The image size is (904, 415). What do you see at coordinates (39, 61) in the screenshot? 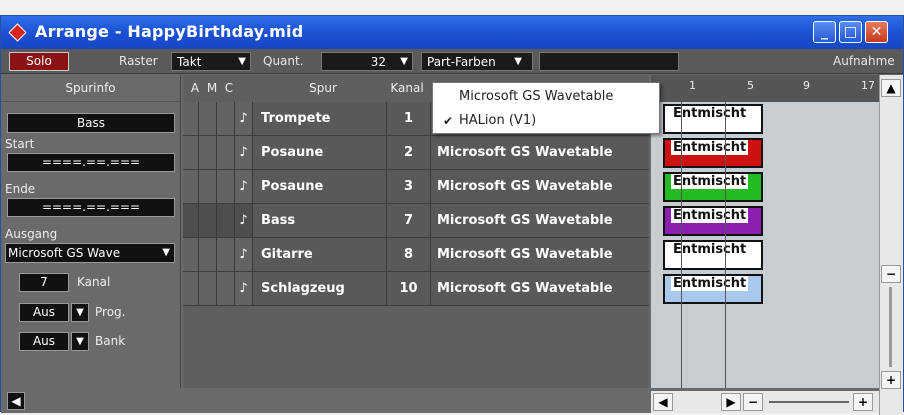
I see `solo-button: Solo` at bounding box center [39, 61].